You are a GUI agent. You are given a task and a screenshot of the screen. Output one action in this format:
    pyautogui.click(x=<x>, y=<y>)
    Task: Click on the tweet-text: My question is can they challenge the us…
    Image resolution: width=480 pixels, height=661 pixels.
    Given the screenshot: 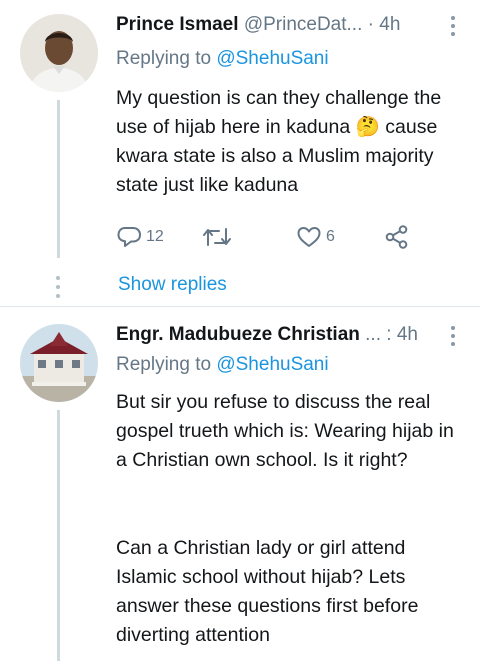 What is the action you would take?
    pyautogui.click(x=279, y=141)
    